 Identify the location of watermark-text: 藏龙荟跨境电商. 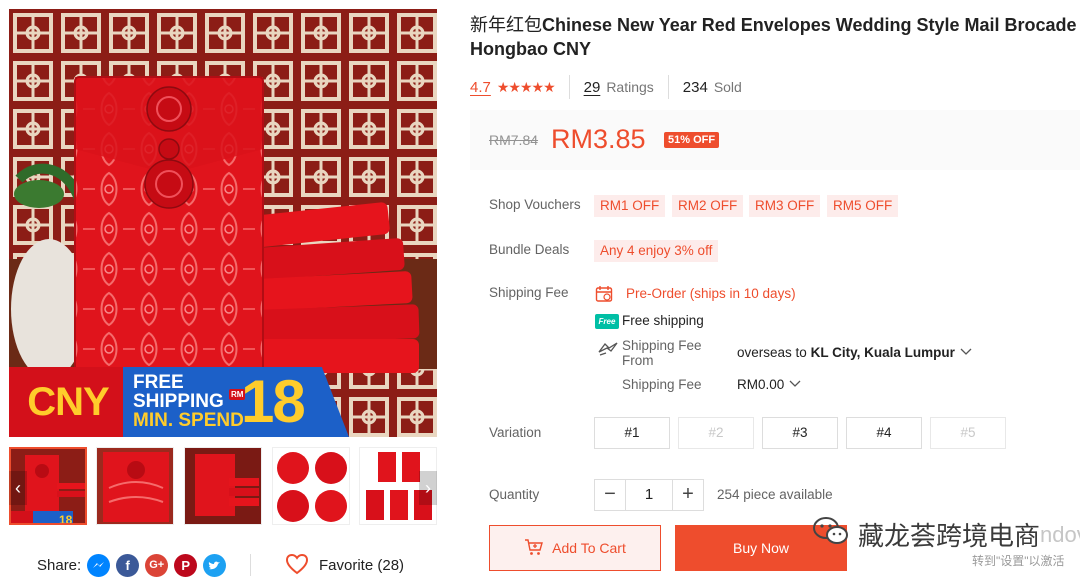
(949, 536).